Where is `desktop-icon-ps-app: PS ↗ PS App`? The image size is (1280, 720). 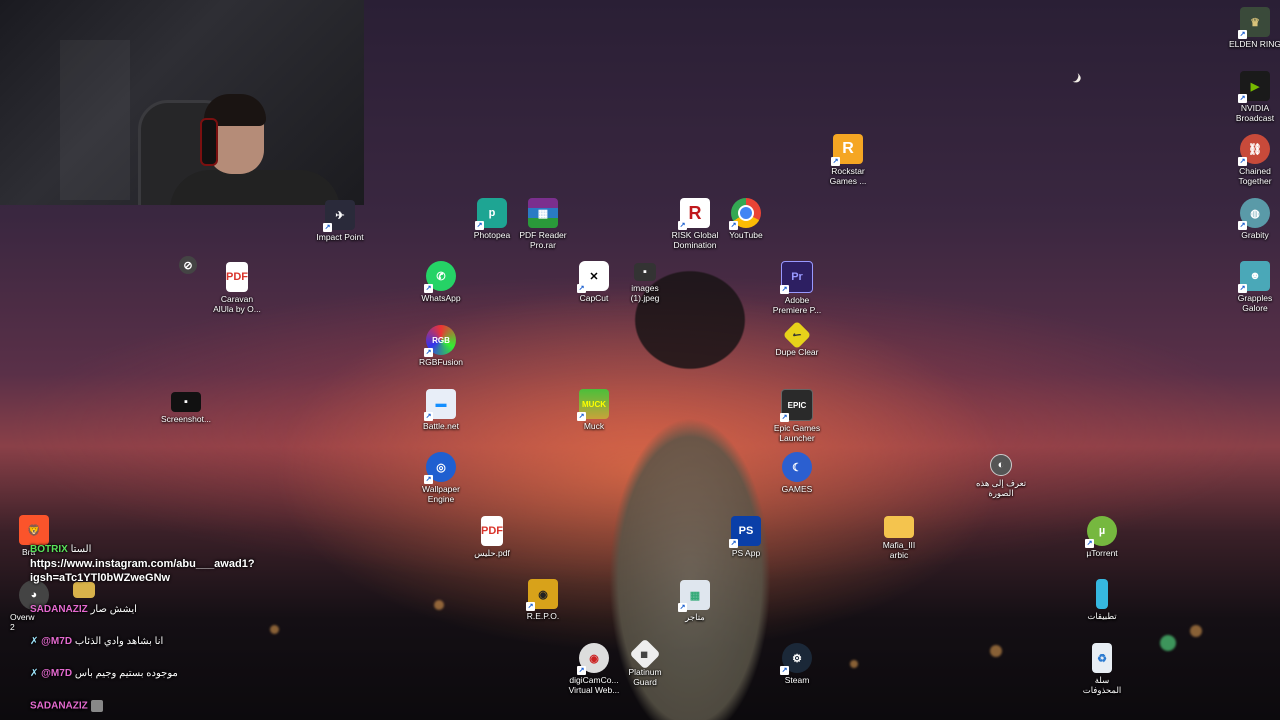 desktop-icon-ps-app: PS ↗ PS App is located at coordinates (746, 537).